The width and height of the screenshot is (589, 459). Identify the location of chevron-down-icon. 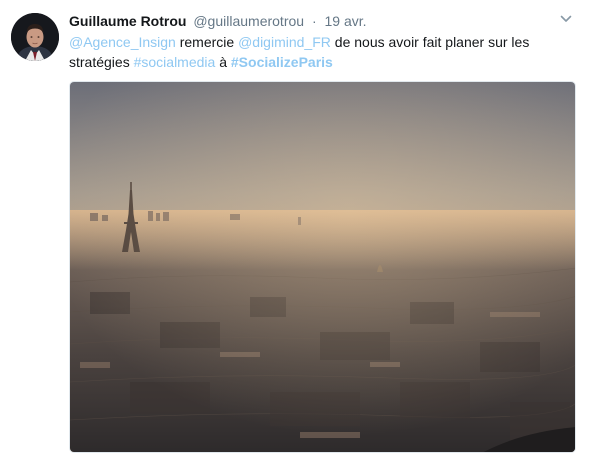
(566, 19).